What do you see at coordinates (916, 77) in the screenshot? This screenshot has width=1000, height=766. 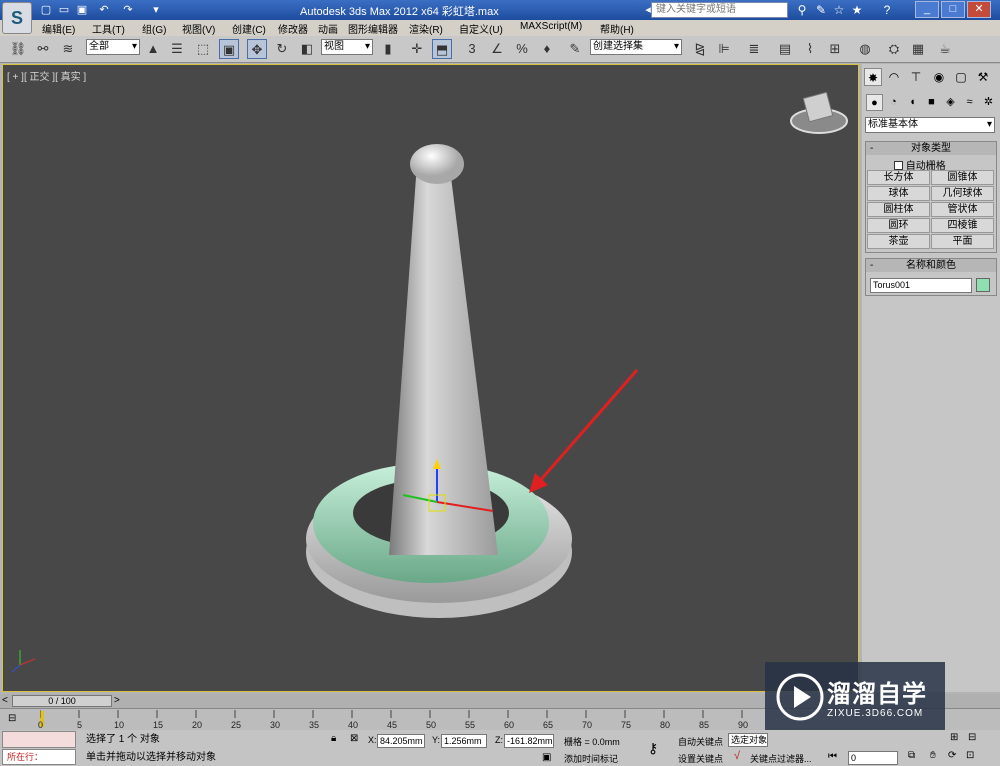 I see `hierarchy-tab-icon: ⊤` at bounding box center [916, 77].